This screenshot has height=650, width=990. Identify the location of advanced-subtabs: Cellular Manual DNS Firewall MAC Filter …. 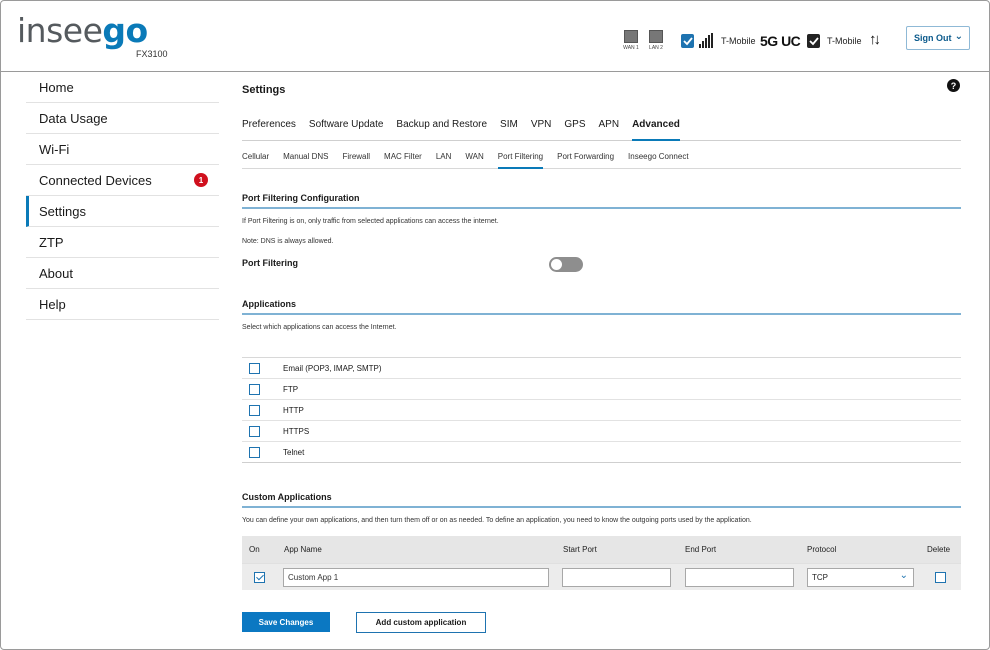
(601, 160).